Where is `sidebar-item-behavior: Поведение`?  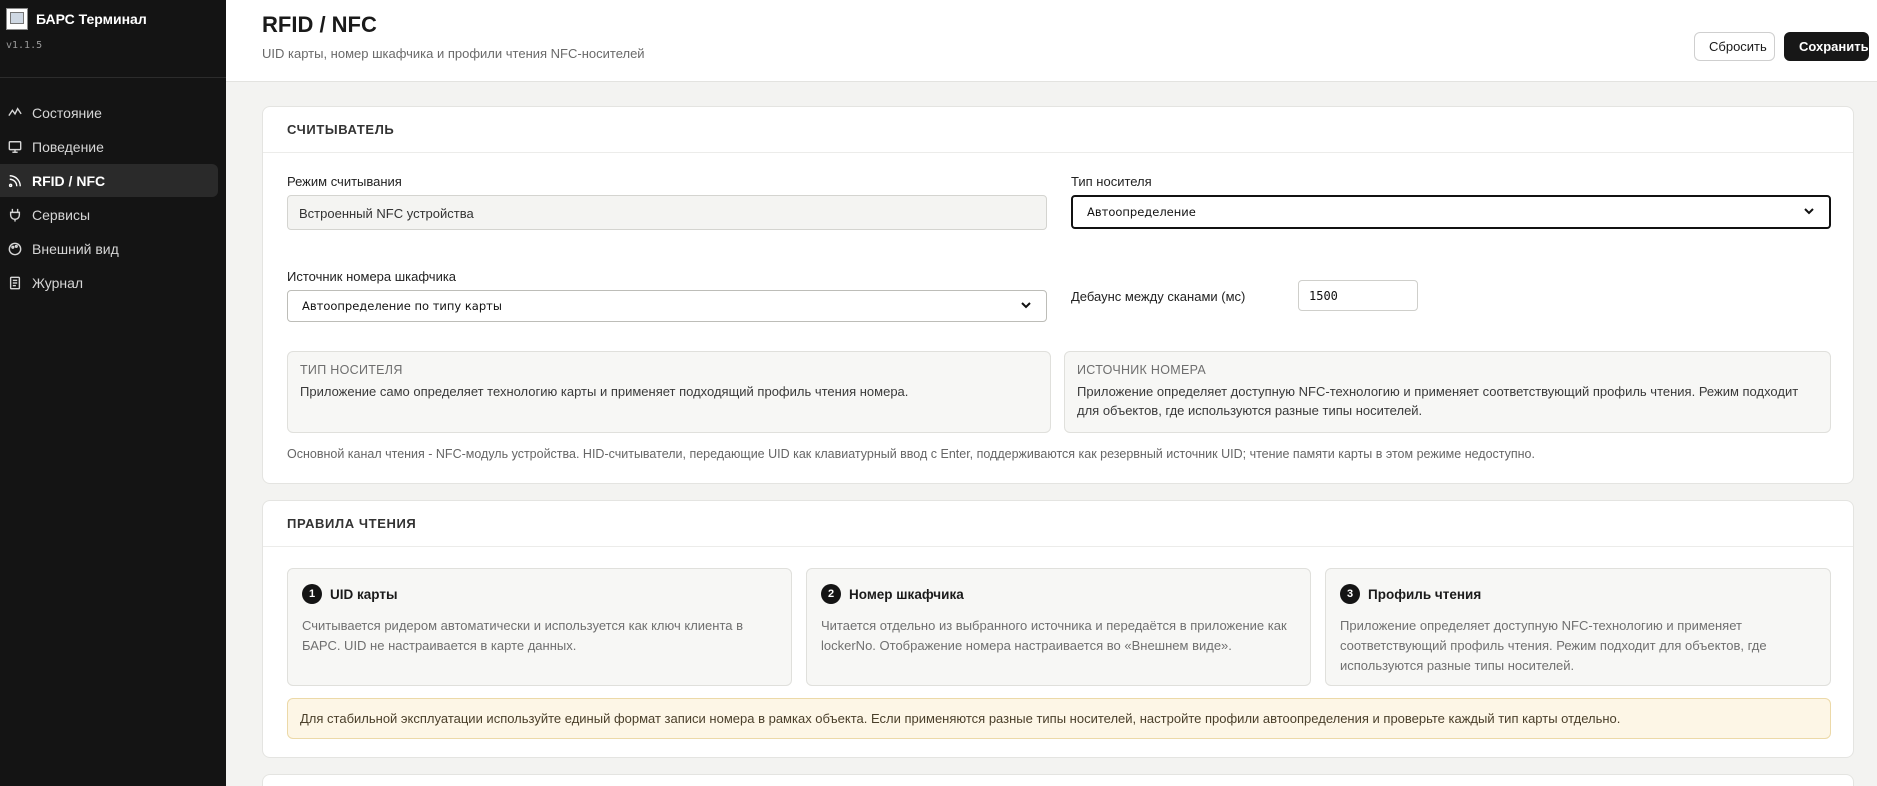 sidebar-item-behavior: Поведение is located at coordinates (109, 146).